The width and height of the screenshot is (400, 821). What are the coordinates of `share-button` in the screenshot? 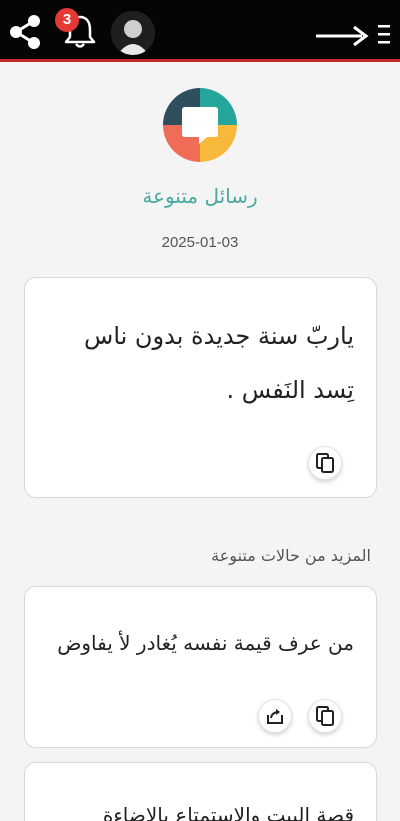 It's located at (275, 716).